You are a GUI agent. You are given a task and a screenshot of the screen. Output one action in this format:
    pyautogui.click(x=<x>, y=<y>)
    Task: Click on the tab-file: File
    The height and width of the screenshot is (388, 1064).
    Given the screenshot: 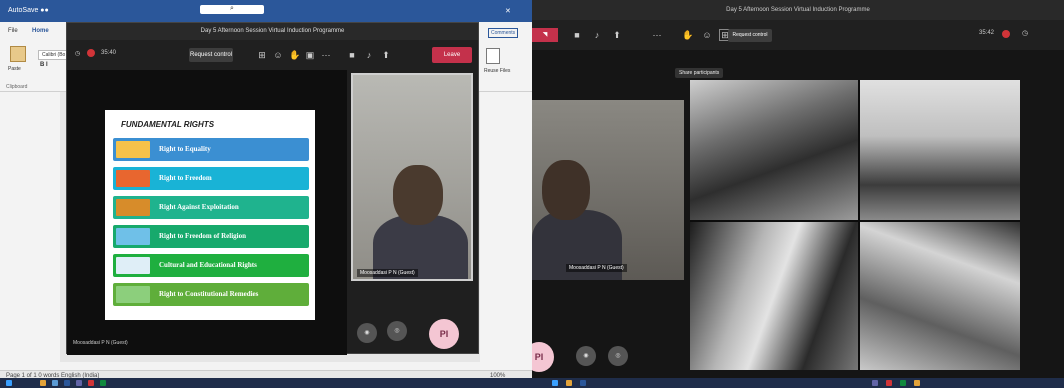 What is the action you would take?
    pyautogui.click(x=13, y=31)
    